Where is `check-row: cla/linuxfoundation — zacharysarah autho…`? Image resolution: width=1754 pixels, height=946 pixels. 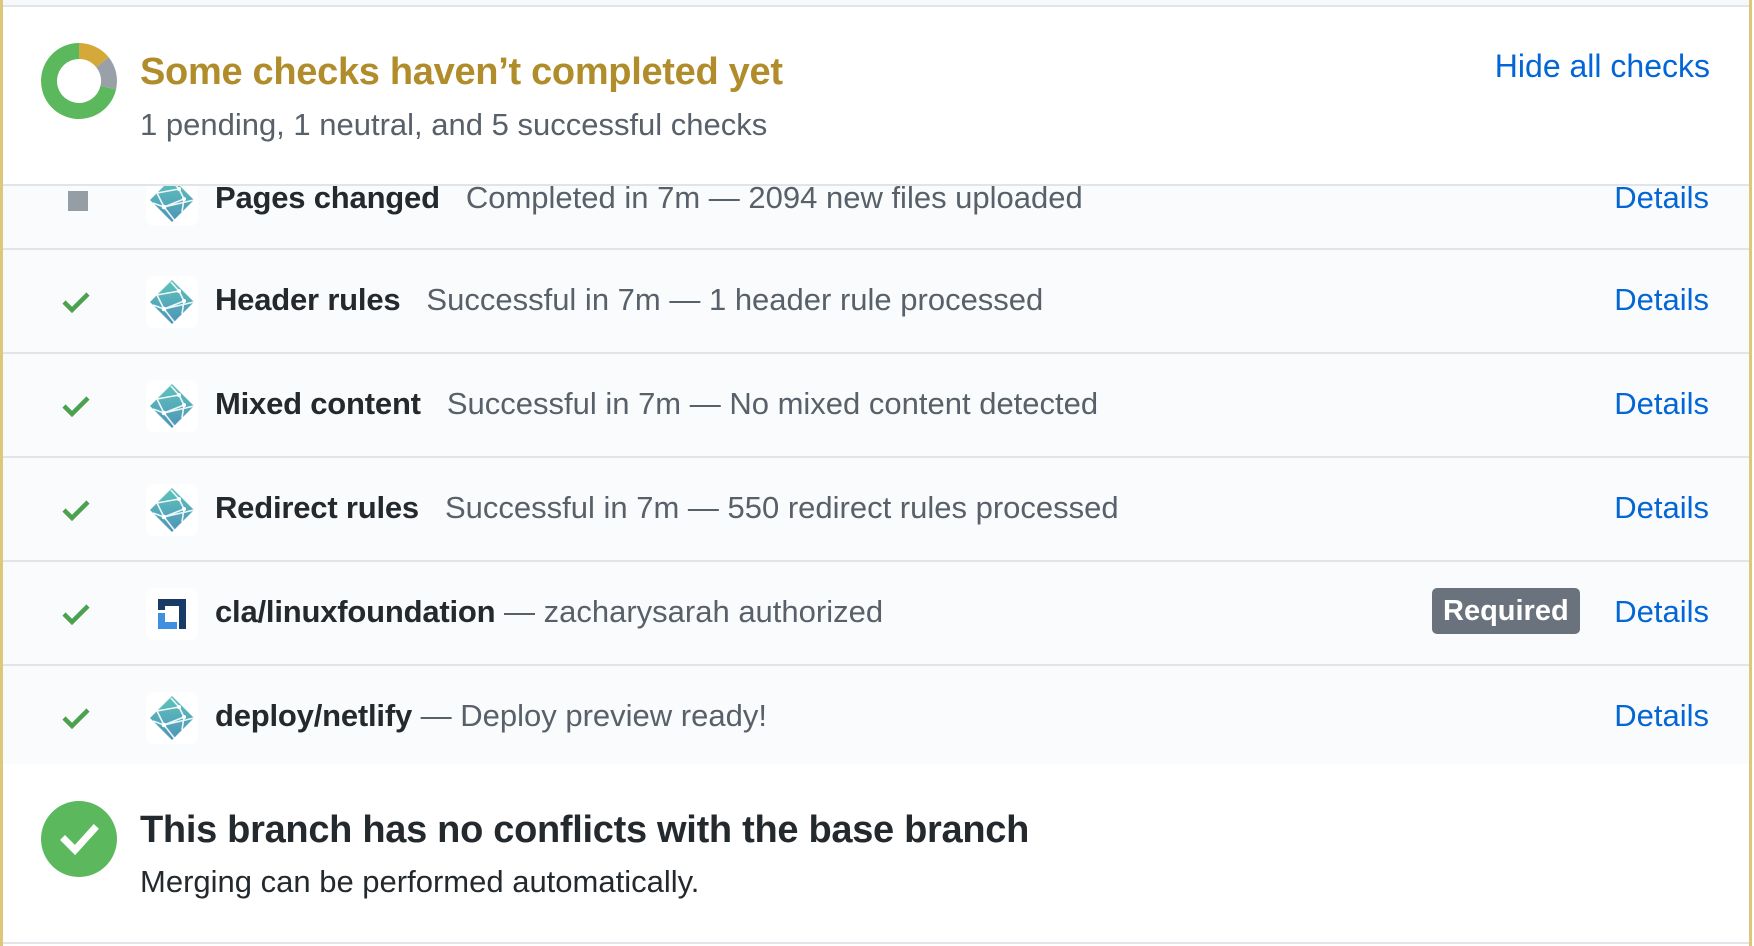 check-row: cla/linuxfoundation — zacharysarah autho… is located at coordinates (876, 614).